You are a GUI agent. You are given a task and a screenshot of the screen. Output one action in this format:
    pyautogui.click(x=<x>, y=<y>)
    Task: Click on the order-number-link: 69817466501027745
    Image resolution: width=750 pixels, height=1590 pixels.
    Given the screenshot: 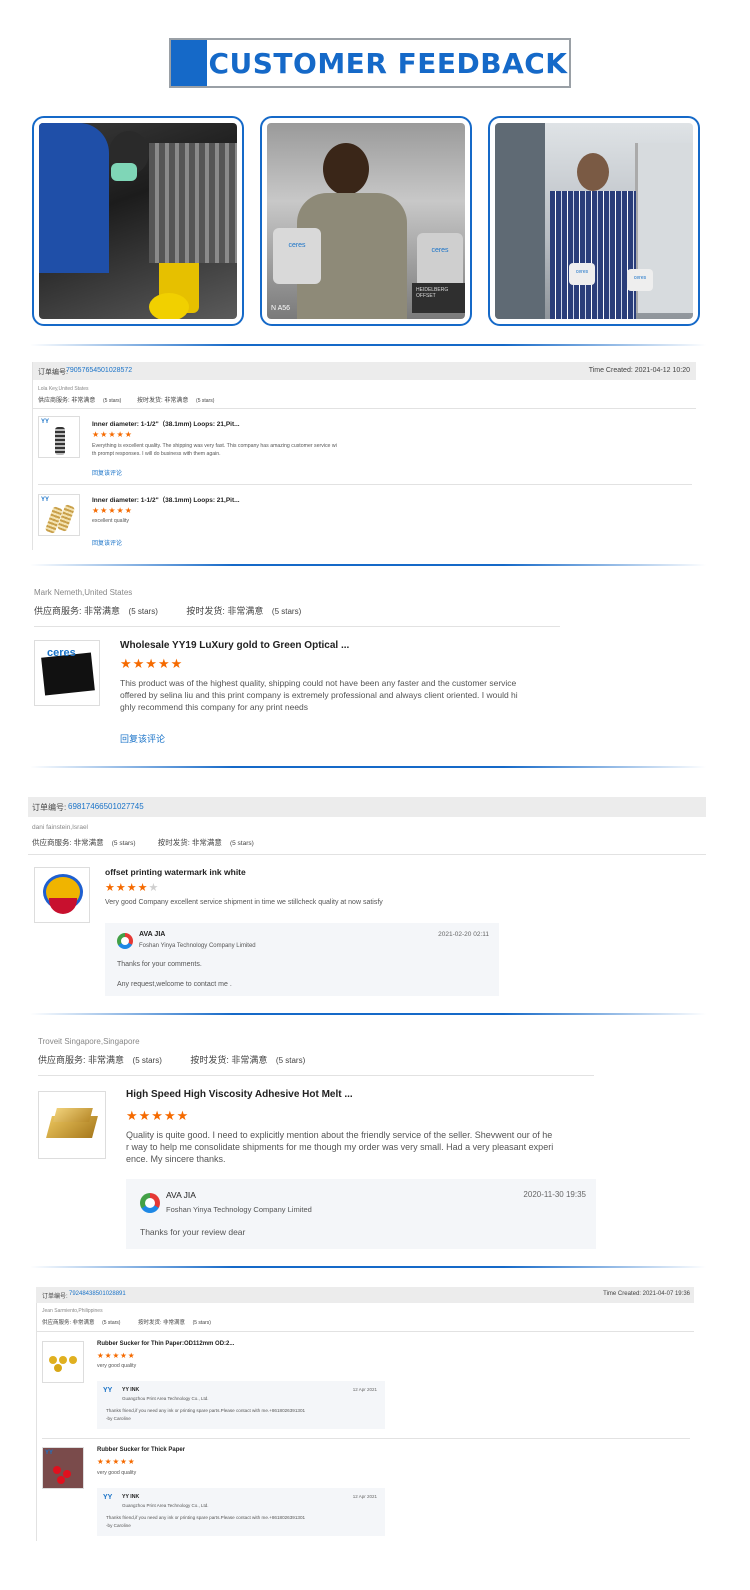 What is the action you would take?
    pyautogui.click(x=106, y=806)
    